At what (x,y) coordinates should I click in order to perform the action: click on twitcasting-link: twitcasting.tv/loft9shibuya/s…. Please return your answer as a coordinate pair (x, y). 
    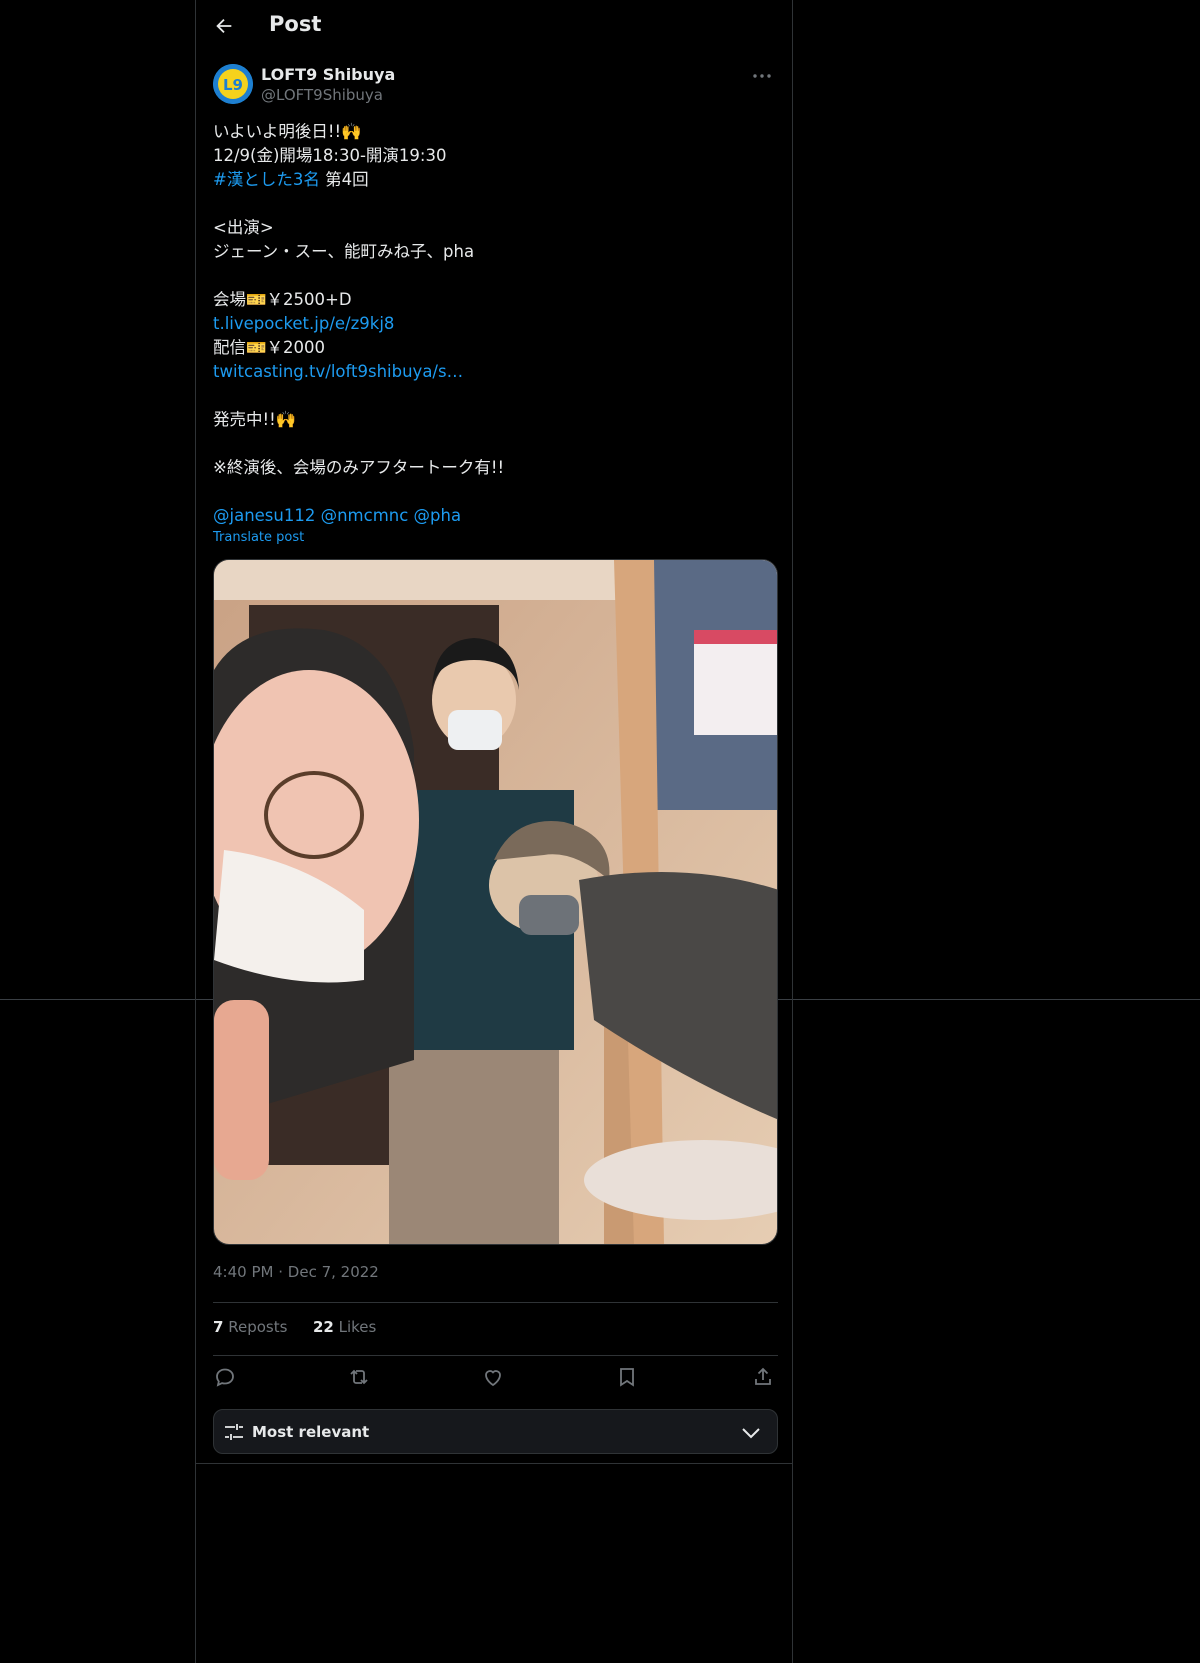
    Looking at the image, I should click on (338, 371).